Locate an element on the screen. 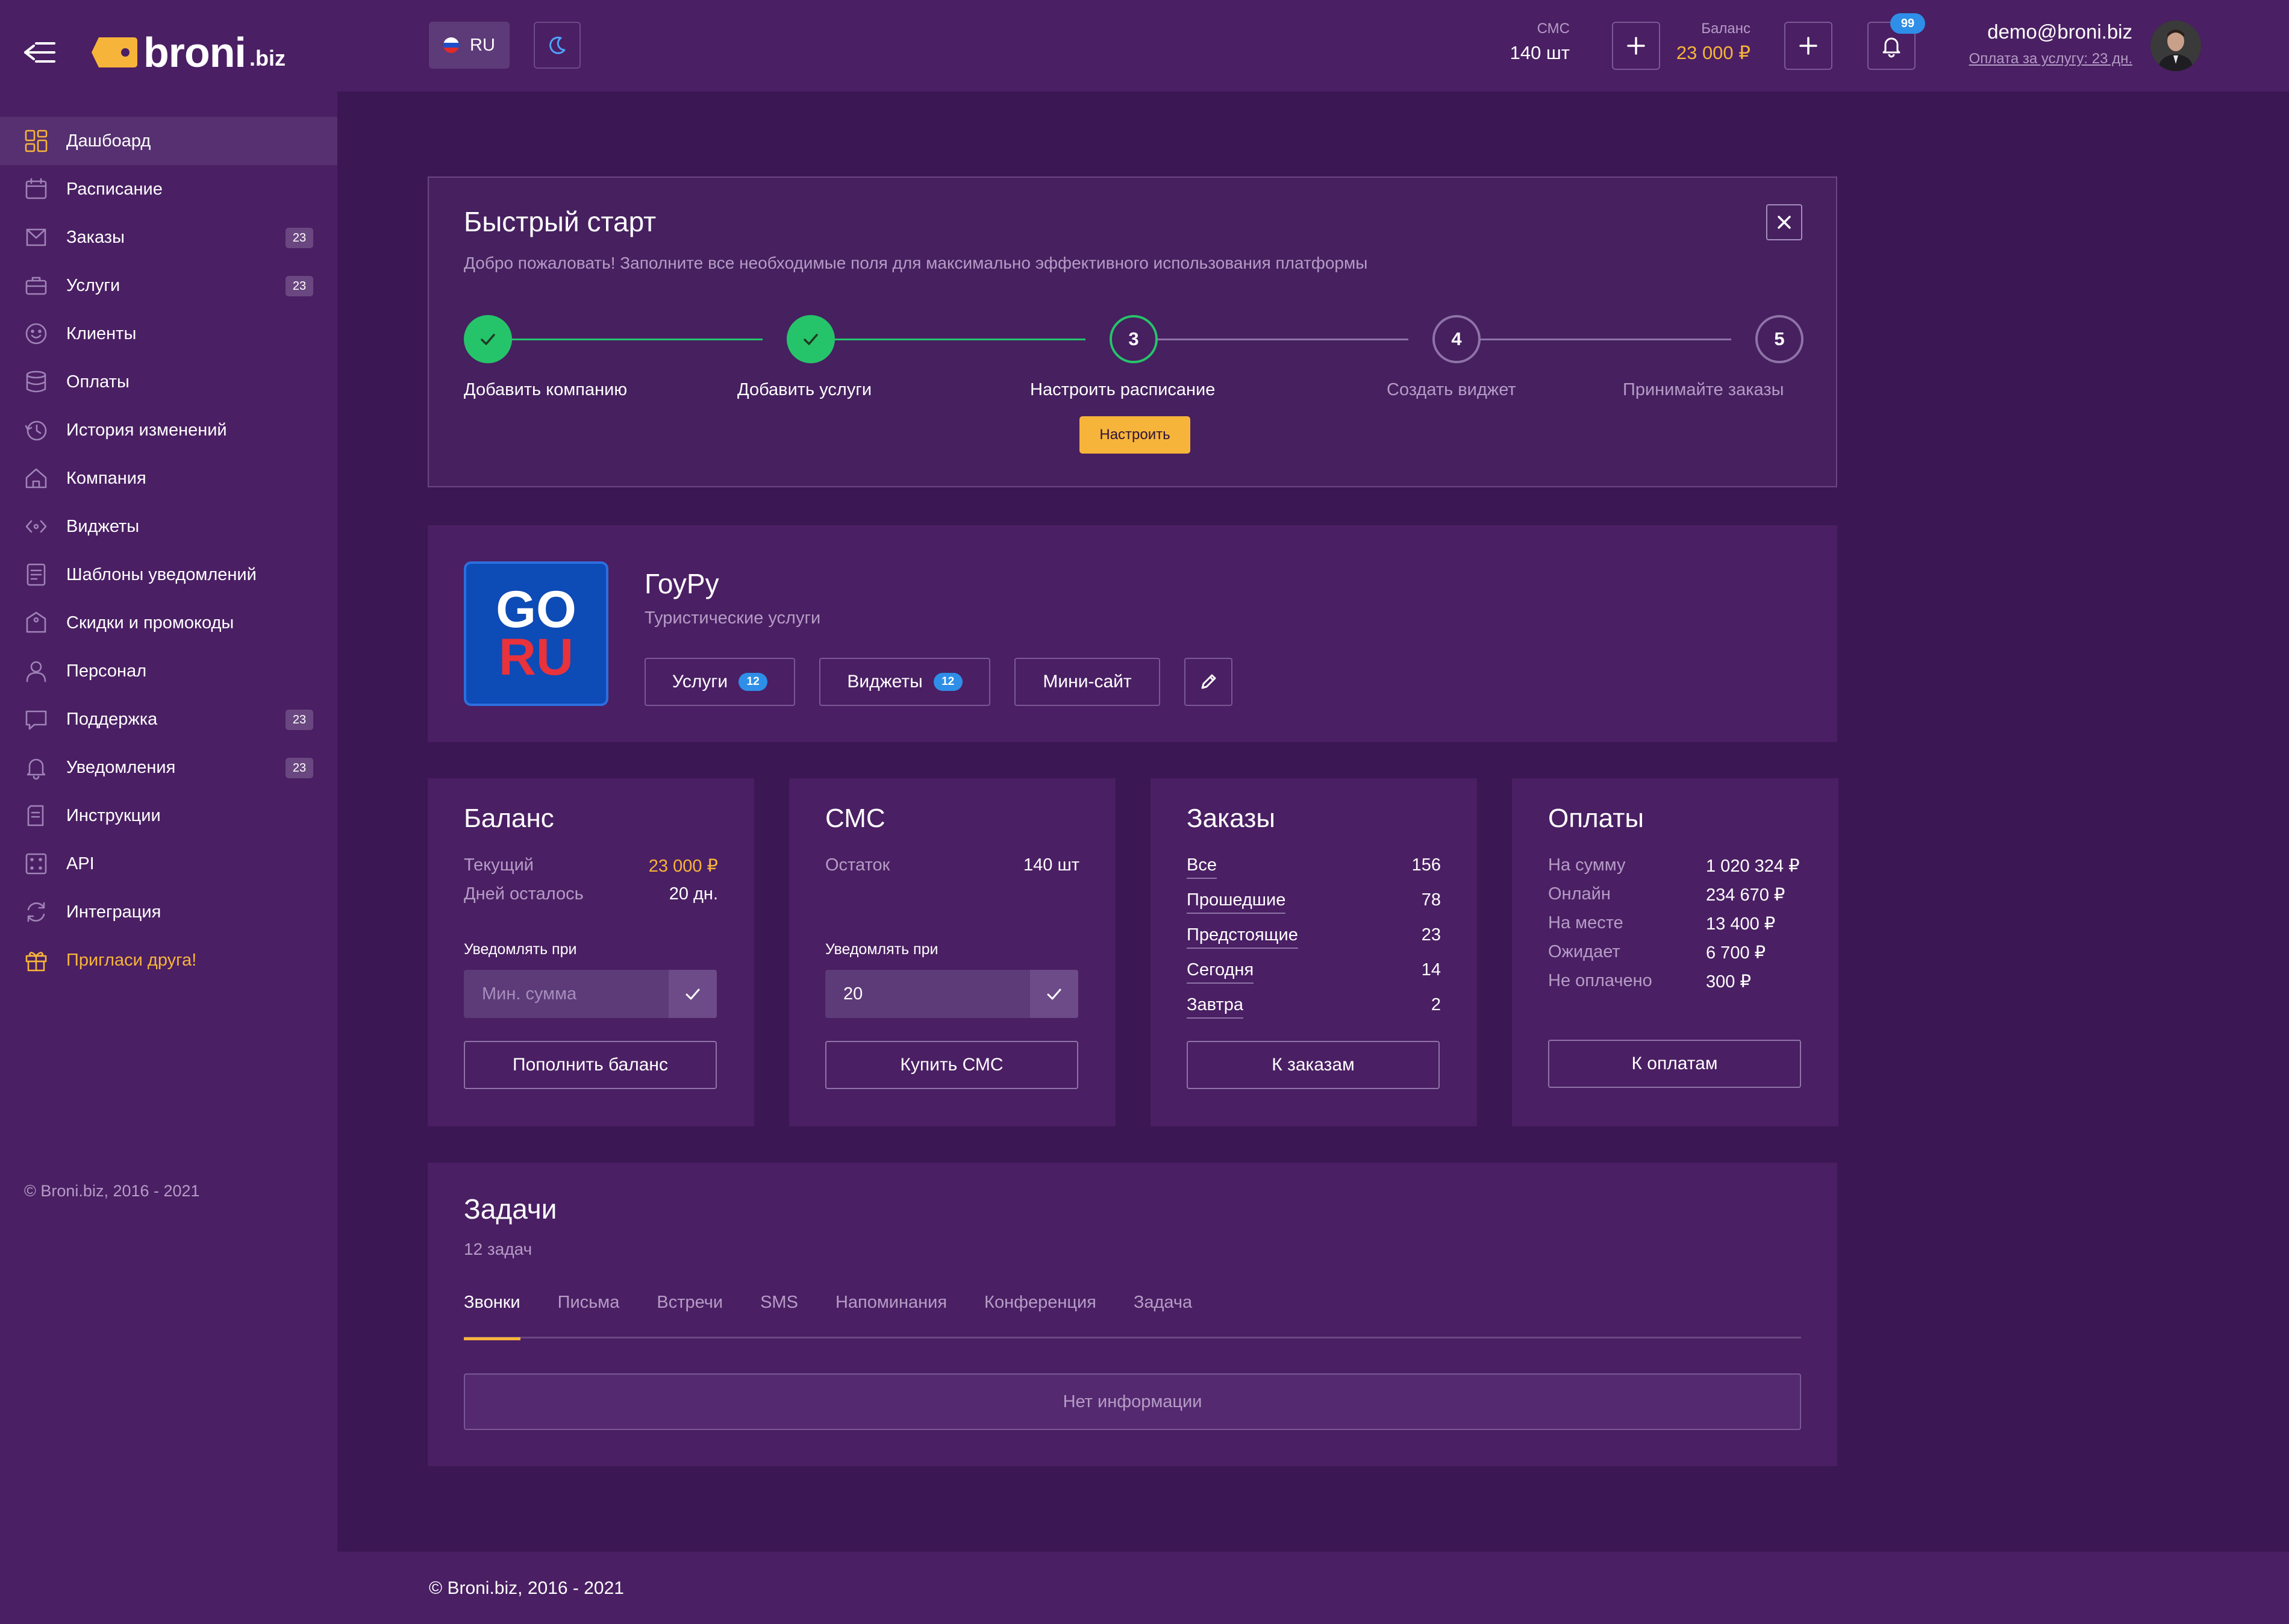 This screenshot has height=1624, width=2289. user-email: demo@broni.biz is located at coordinates (2059, 32).